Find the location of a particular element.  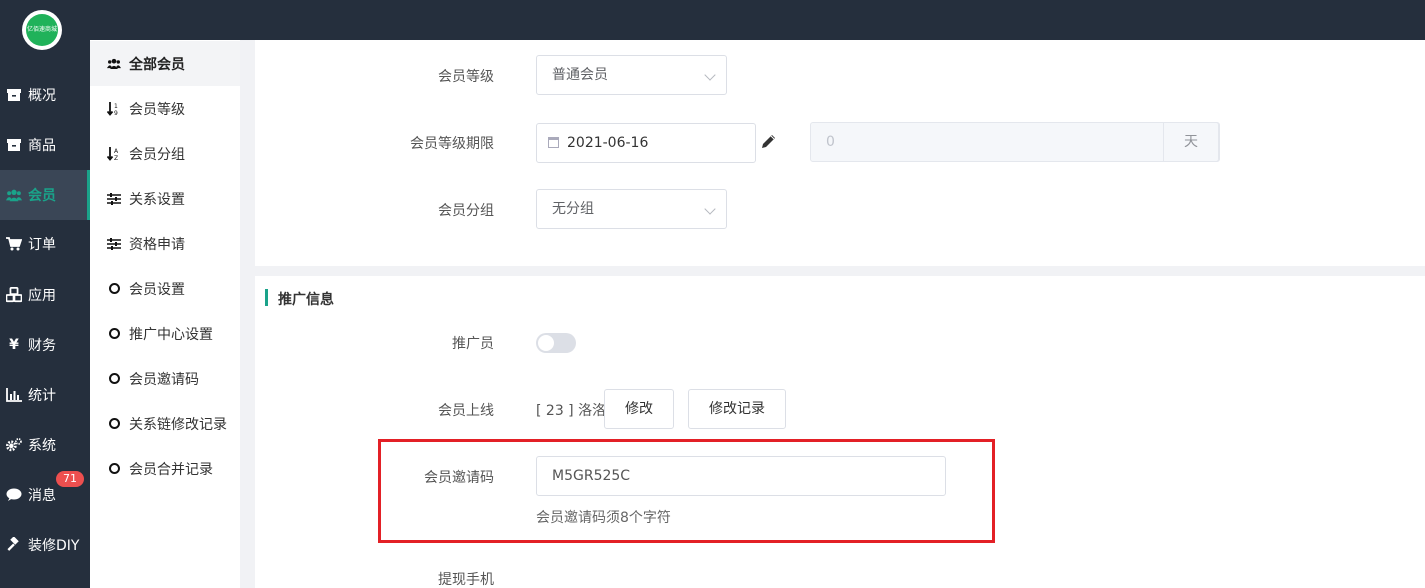

toggle-knob is located at coordinates (546, 343).